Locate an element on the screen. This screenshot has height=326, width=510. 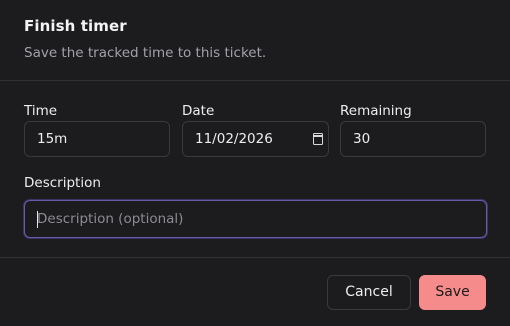
date-input: 11/02/2026 is located at coordinates (255, 139).